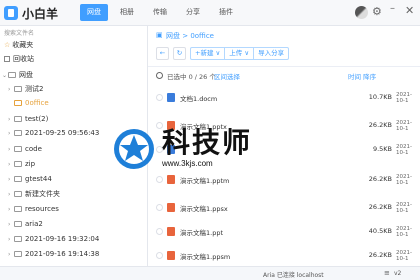 The image size is (420, 280). What do you see at coordinates (288, 256) in the screenshot?
I see `file-row: 演示文稿1.ppsm 26.2KB 2021-10-1` at bounding box center [288, 256].